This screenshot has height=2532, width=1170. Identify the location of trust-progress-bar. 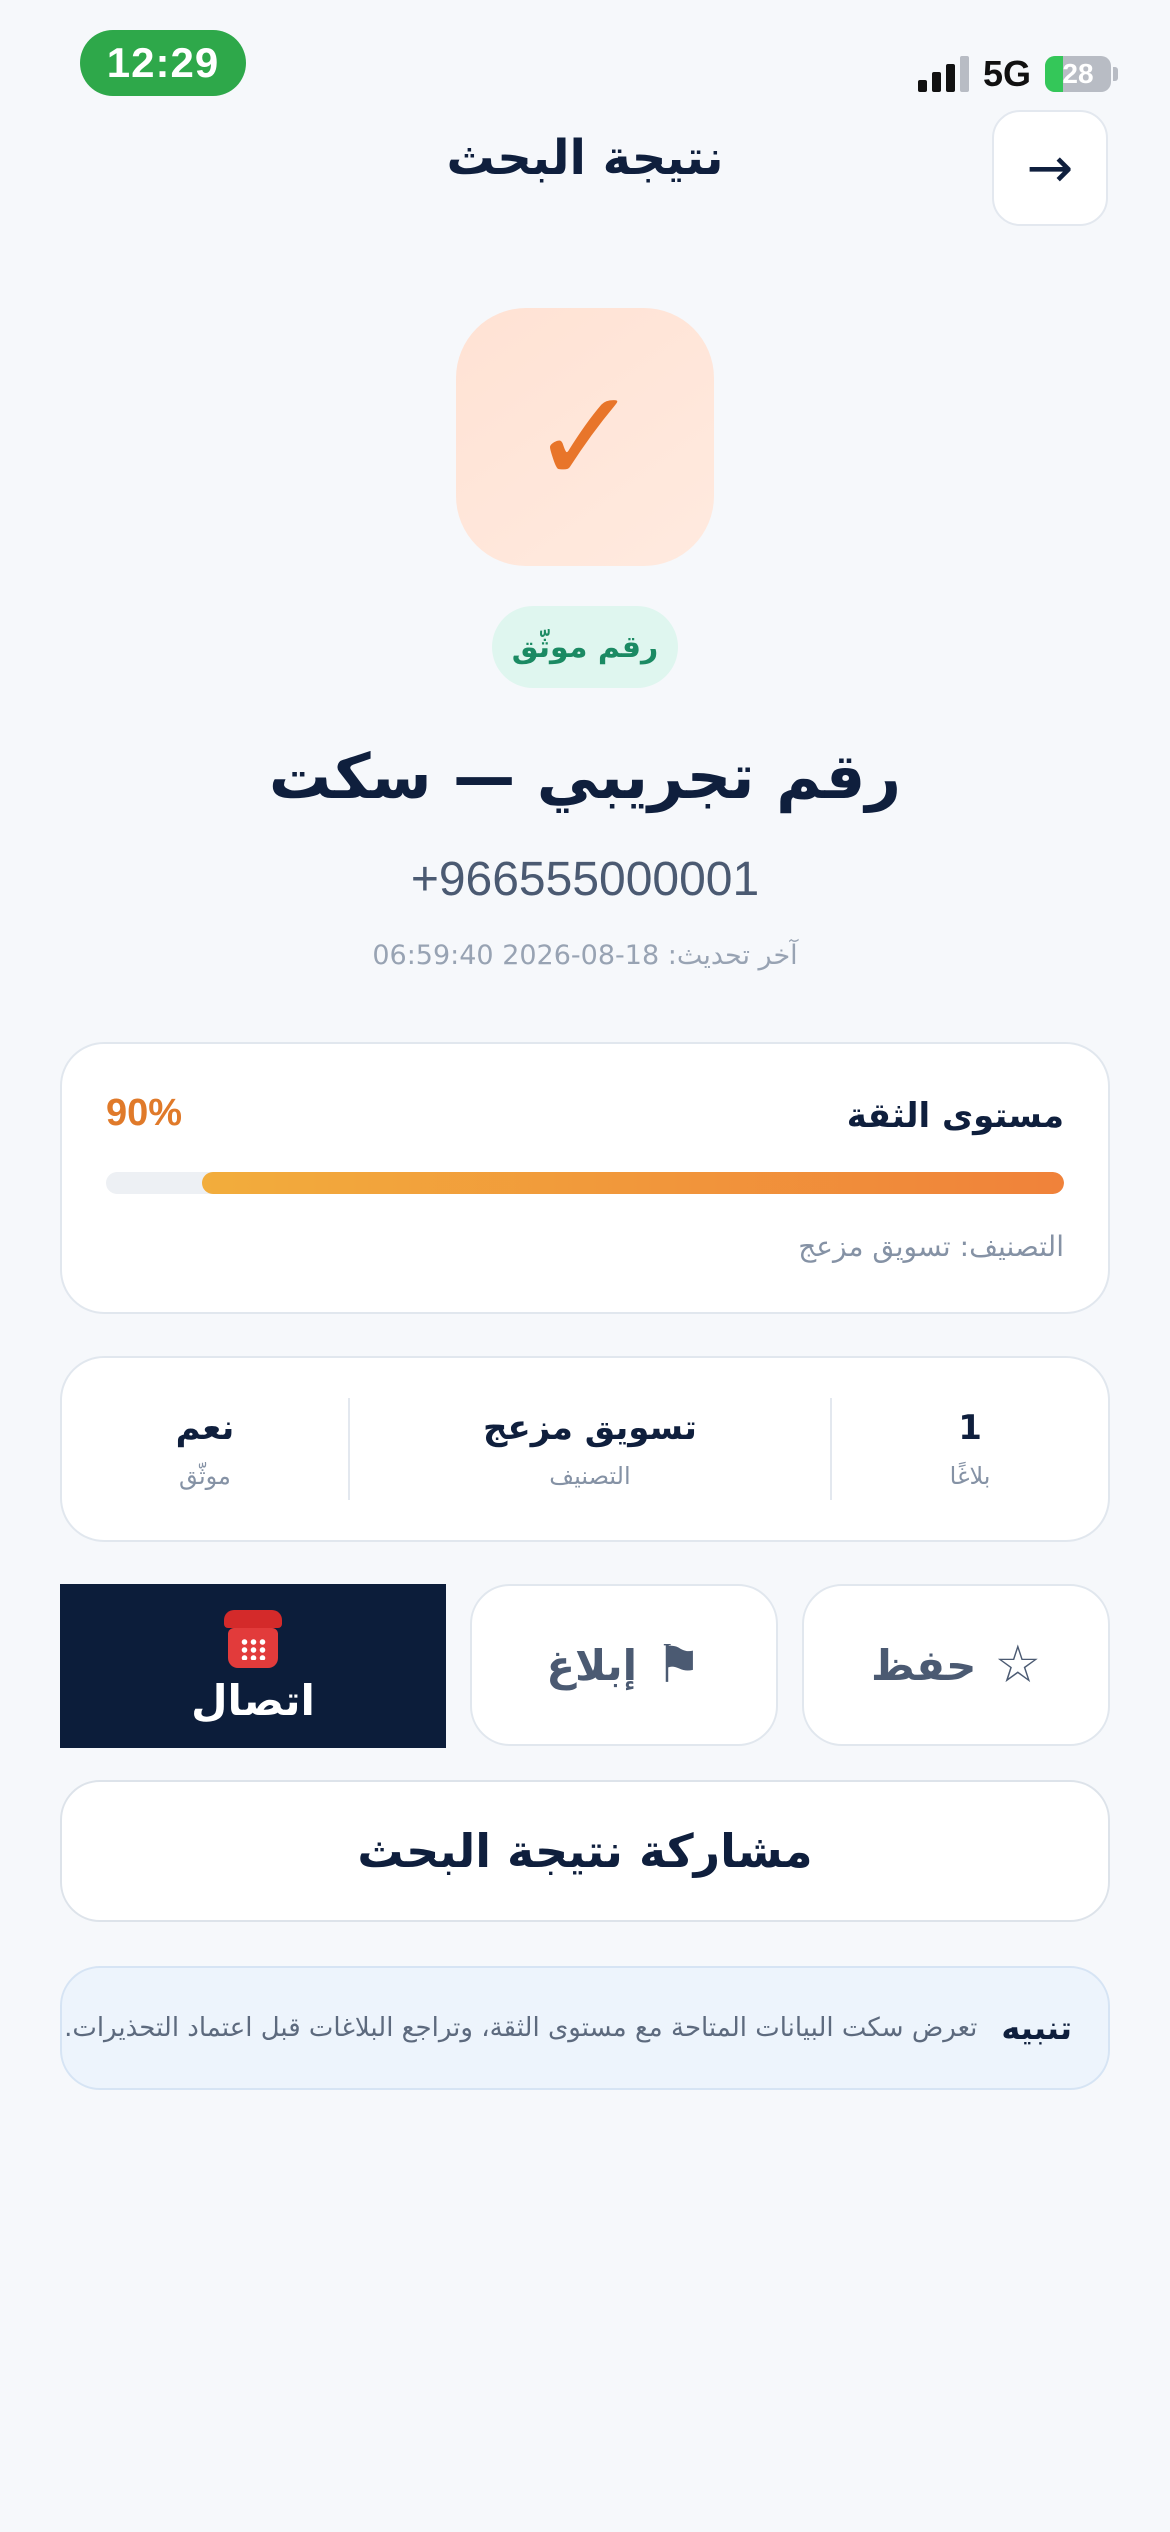
(585, 1183).